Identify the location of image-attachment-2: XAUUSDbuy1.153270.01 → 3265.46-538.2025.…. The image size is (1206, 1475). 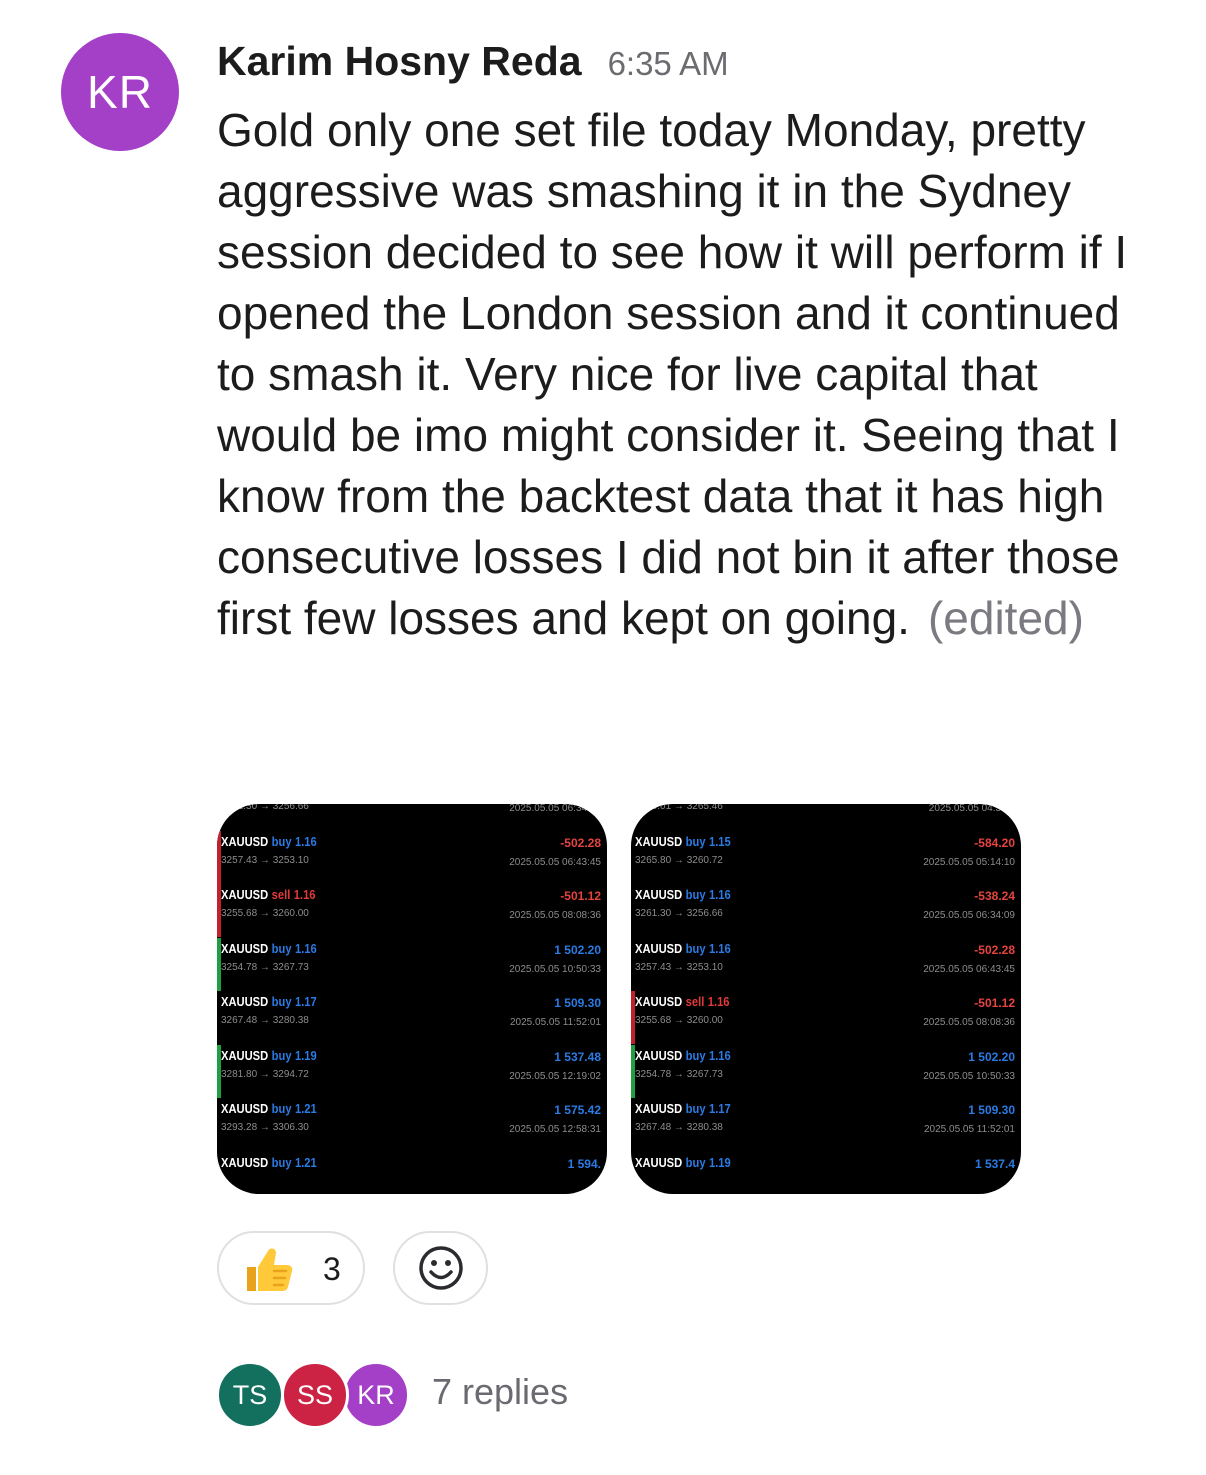
(826, 999).